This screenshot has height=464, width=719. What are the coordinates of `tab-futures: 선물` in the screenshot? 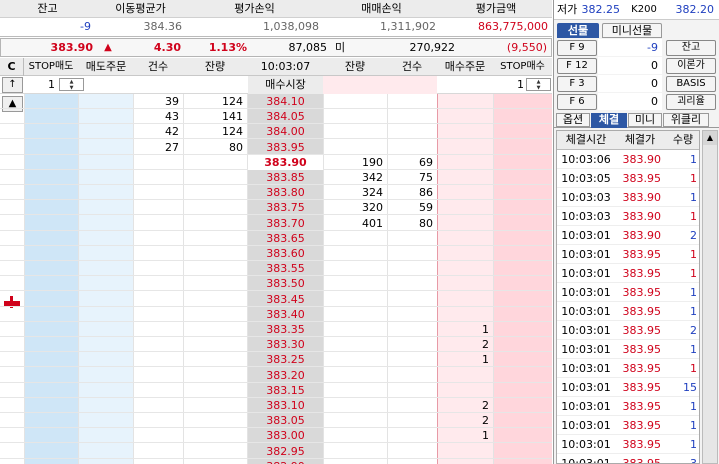 It's located at (578, 30).